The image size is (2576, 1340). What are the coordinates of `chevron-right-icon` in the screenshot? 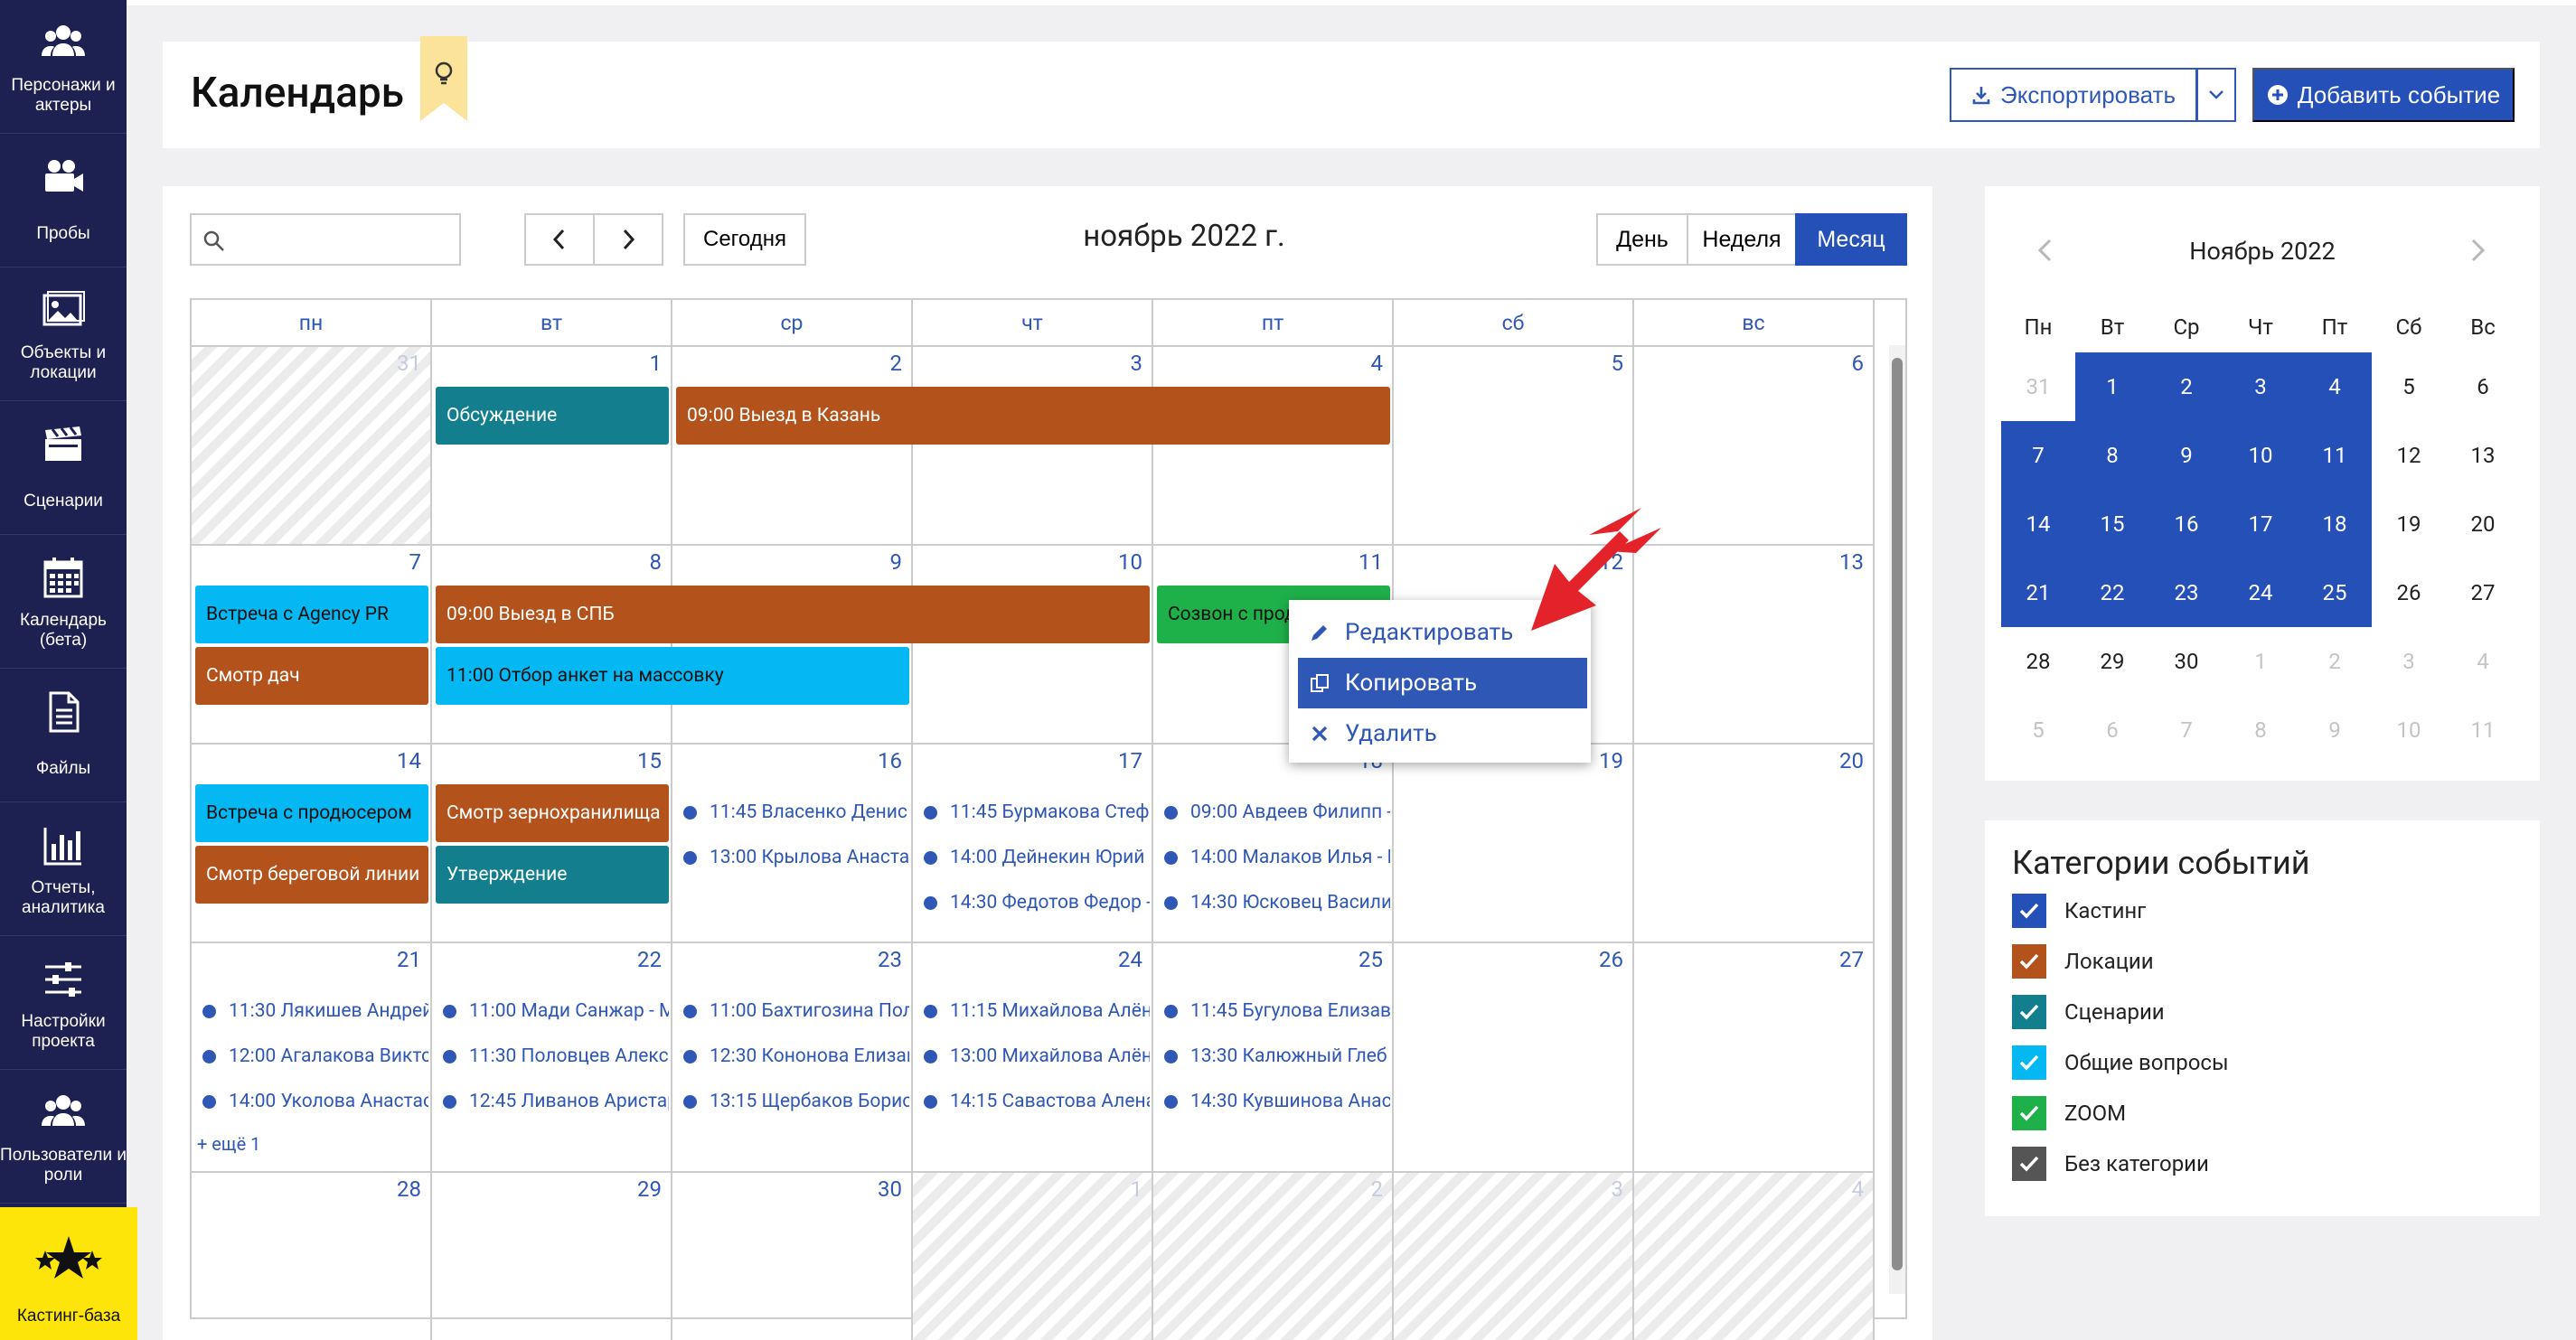 It's located at (2477, 251).